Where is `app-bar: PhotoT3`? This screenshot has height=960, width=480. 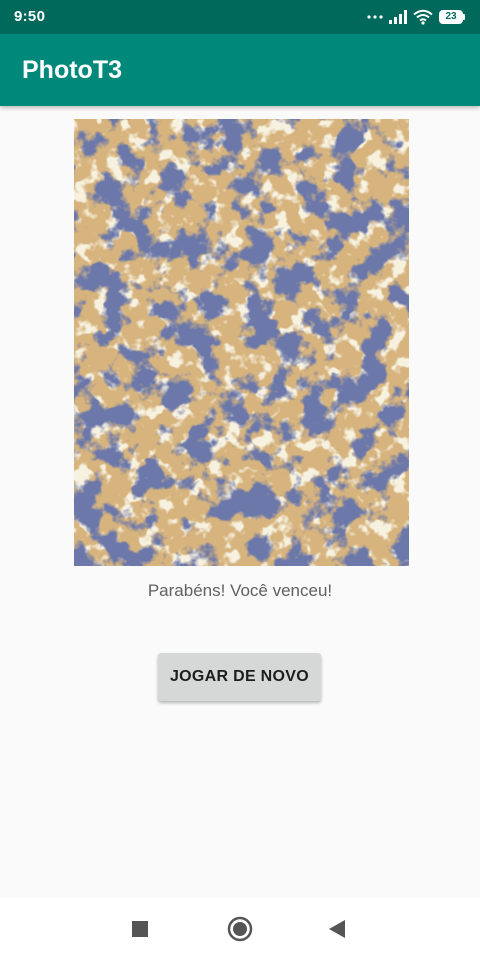
app-bar: PhotoT3 is located at coordinates (240, 70).